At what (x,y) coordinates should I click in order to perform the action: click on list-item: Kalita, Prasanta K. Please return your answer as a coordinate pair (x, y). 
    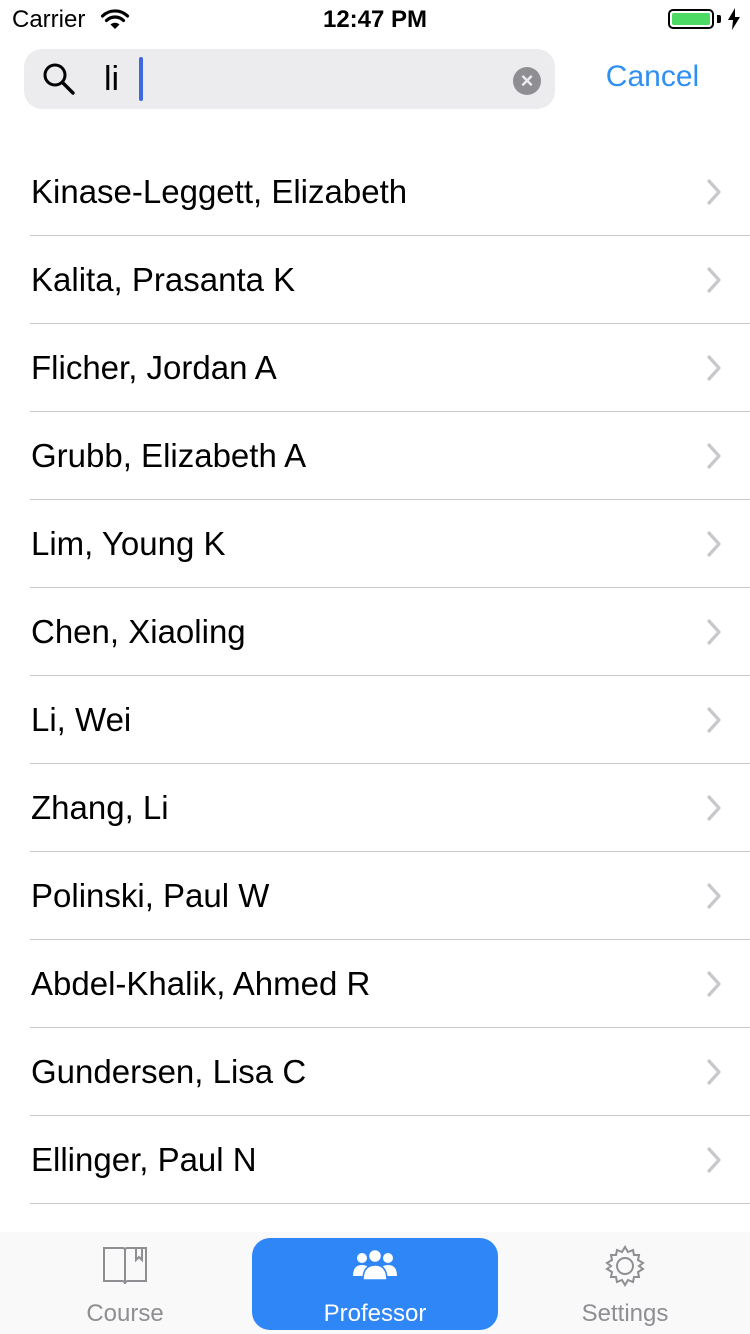
    Looking at the image, I should click on (375, 280).